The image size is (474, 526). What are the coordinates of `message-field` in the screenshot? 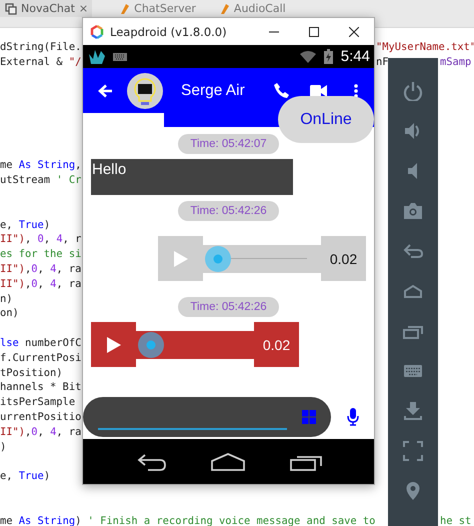 It's located at (207, 417).